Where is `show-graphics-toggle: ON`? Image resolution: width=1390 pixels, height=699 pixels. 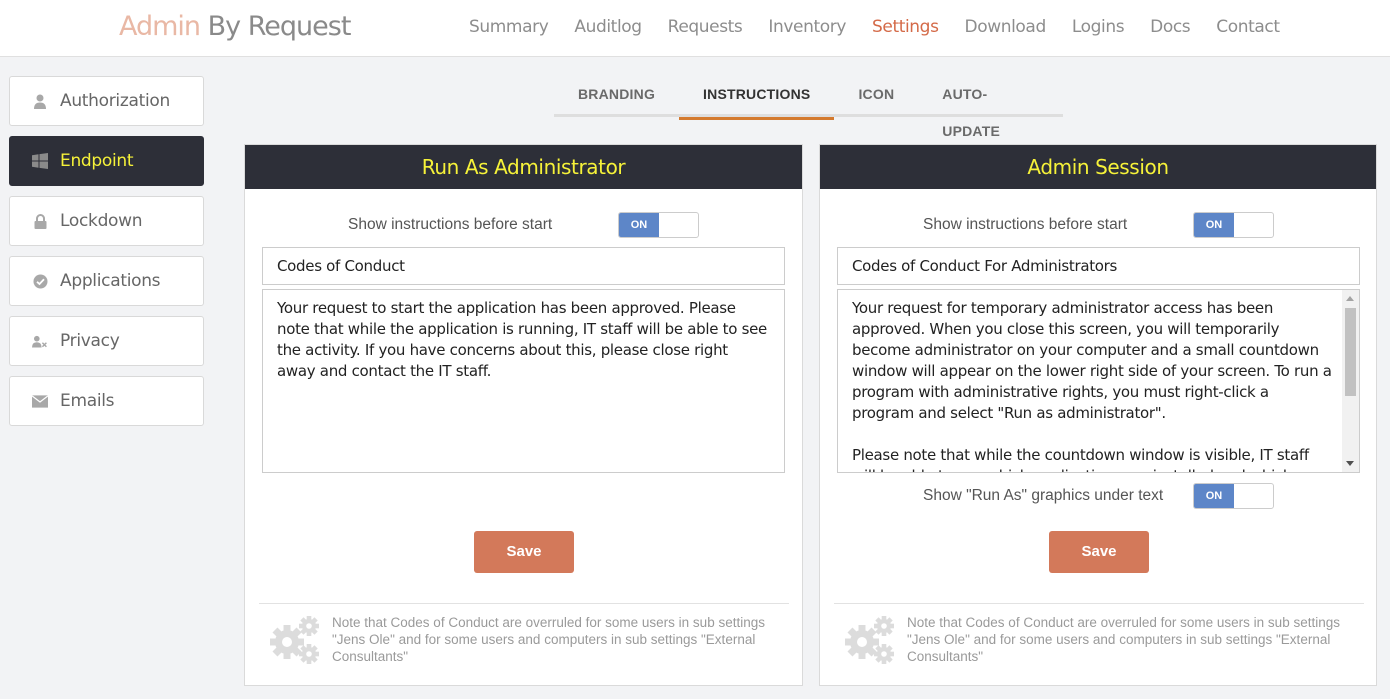
show-graphics-toggle: ON is located at coordinates (1233, 496).